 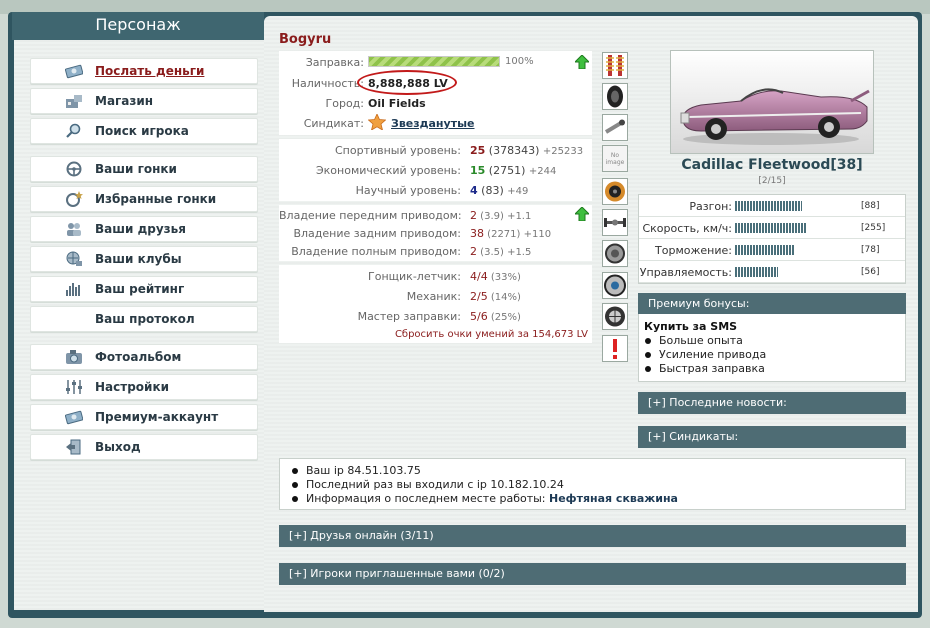 What do you see at coordinates (74, 289) in the screenshot?
I see `rating-icon` at bounding box center [74, 289].